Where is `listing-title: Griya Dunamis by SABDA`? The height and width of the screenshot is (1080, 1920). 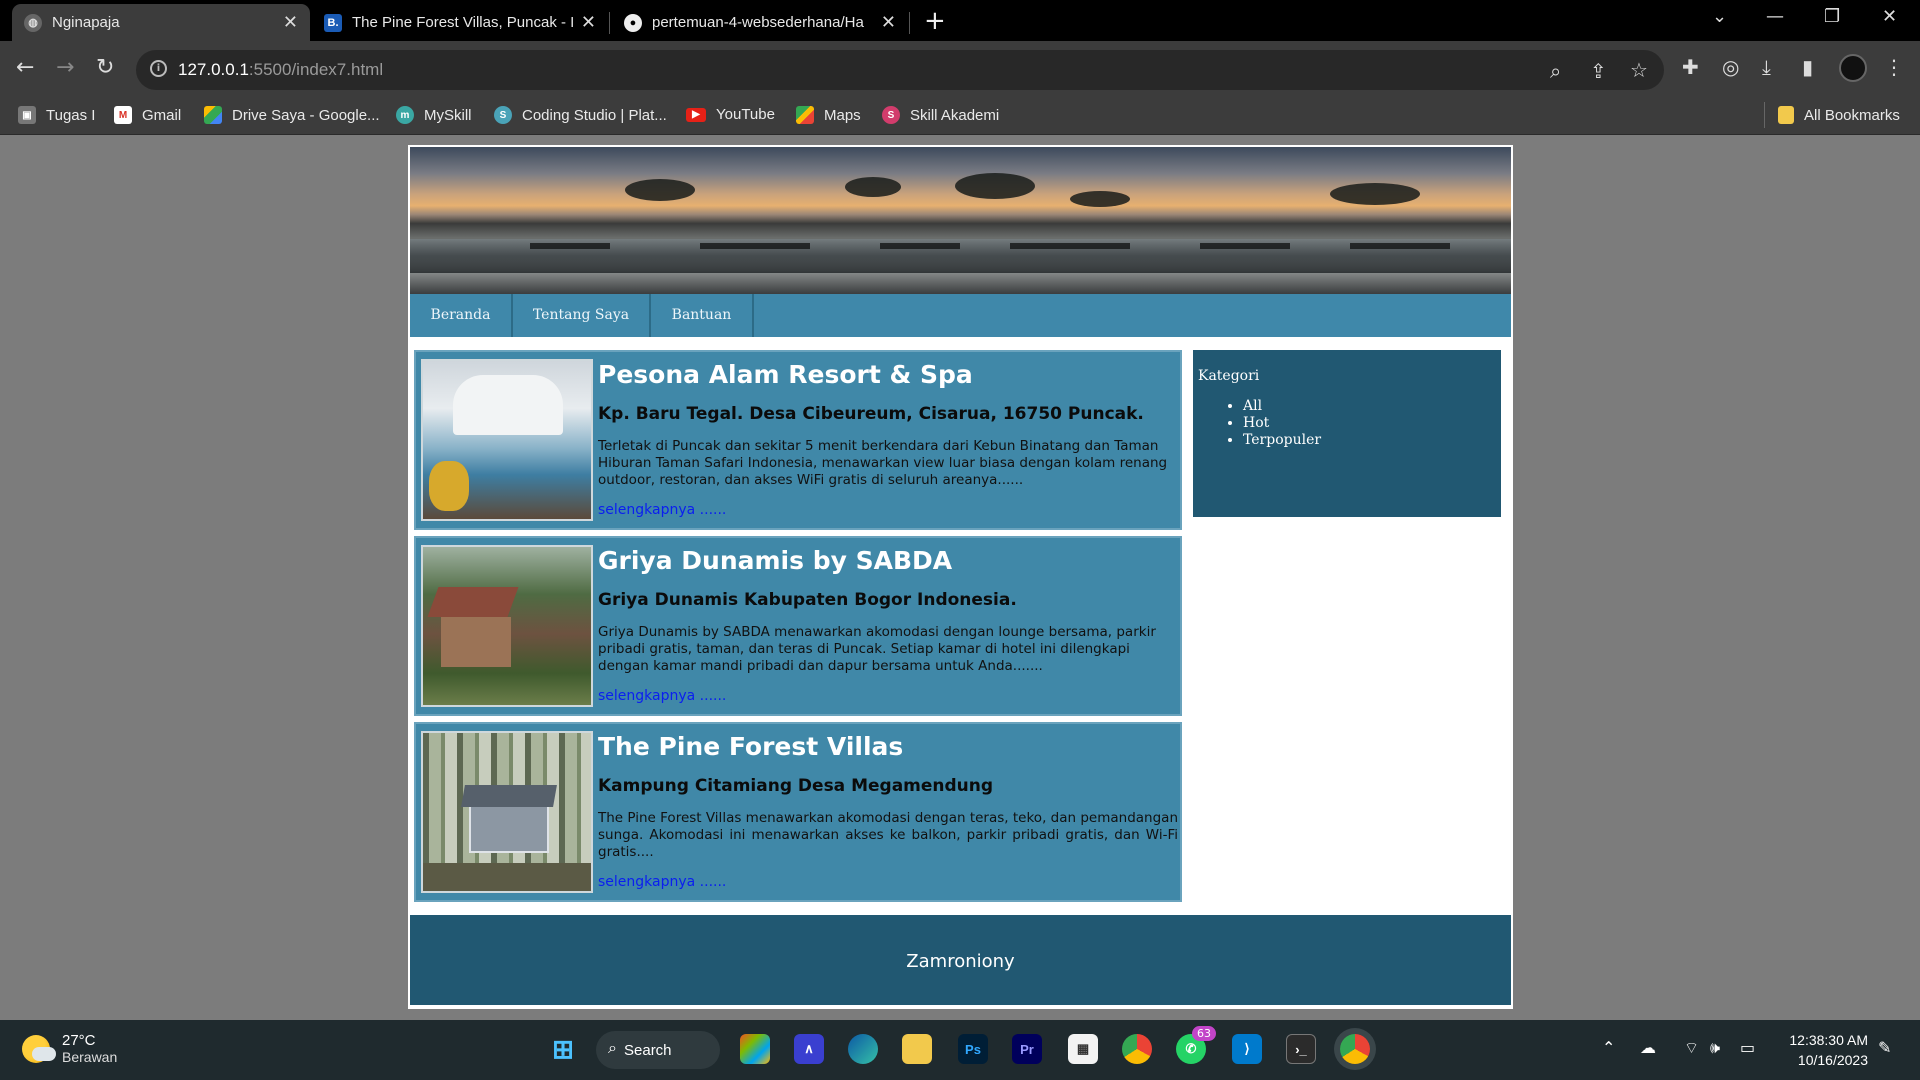 listing-title: Griya Dunamis by SABDA is located at coordinates (775, 560).